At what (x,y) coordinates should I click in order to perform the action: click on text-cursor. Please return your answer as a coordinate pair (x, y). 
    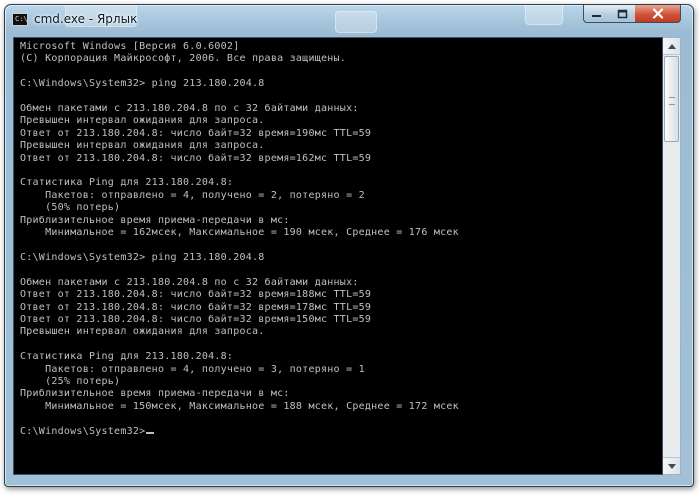
    Looking at the image, I should click on (150, 432).